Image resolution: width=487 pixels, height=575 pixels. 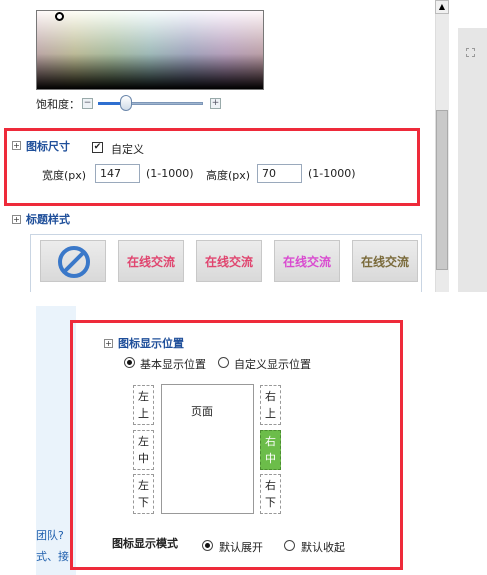 I want to click on width-label: 宽度(px), so click(x=64, y=175).